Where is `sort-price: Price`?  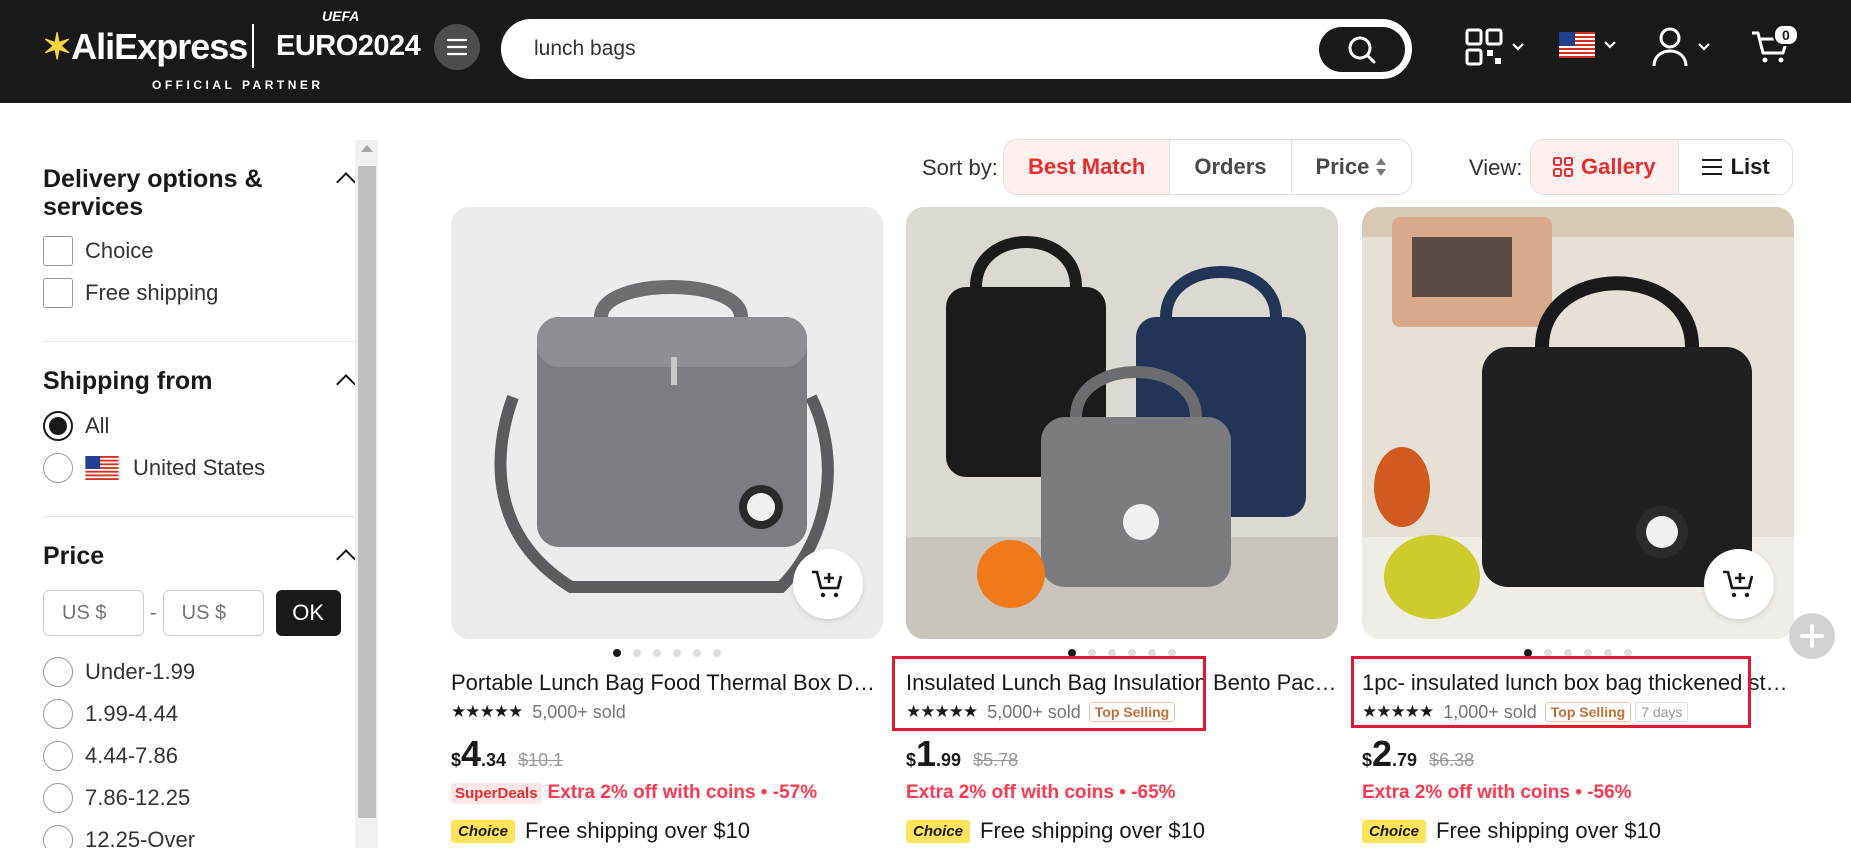
sort-price: Price is located at coordinates (1352, 167).